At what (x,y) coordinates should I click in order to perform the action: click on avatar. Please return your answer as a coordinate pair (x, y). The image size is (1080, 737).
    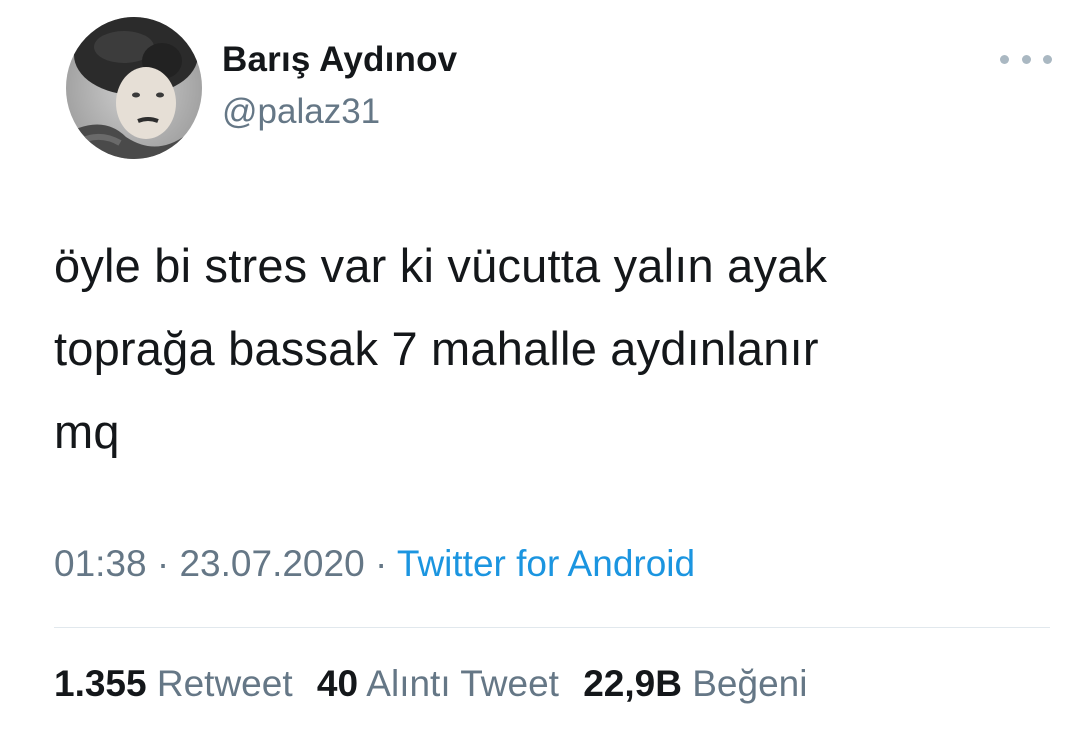
    Looking at the image, I should click on (134, 88).